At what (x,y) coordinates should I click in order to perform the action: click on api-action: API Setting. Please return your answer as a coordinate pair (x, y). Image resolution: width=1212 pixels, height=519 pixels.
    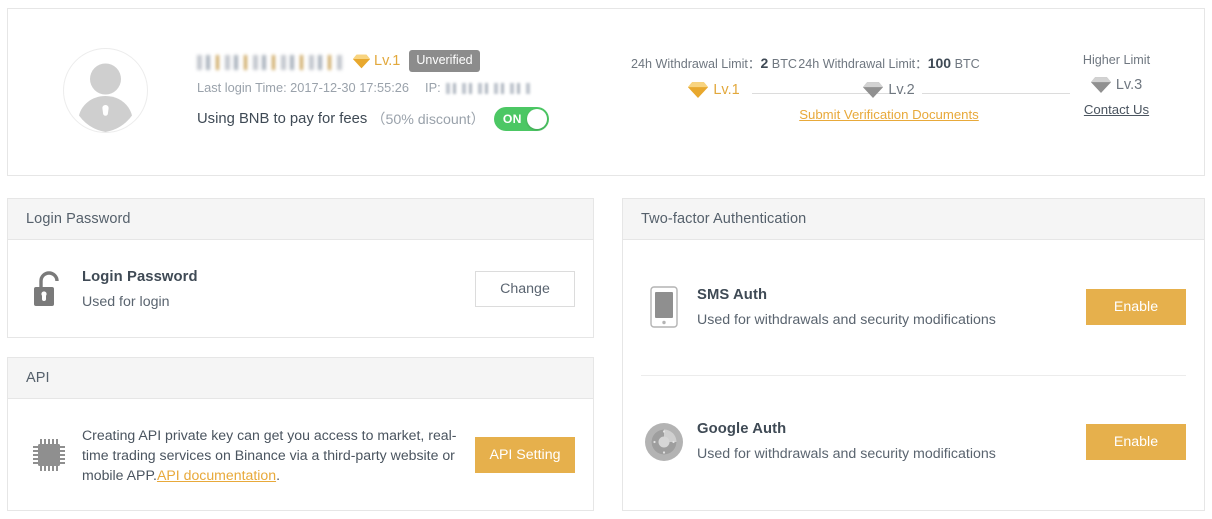
    Looking at the image, I should click on (525, 455).